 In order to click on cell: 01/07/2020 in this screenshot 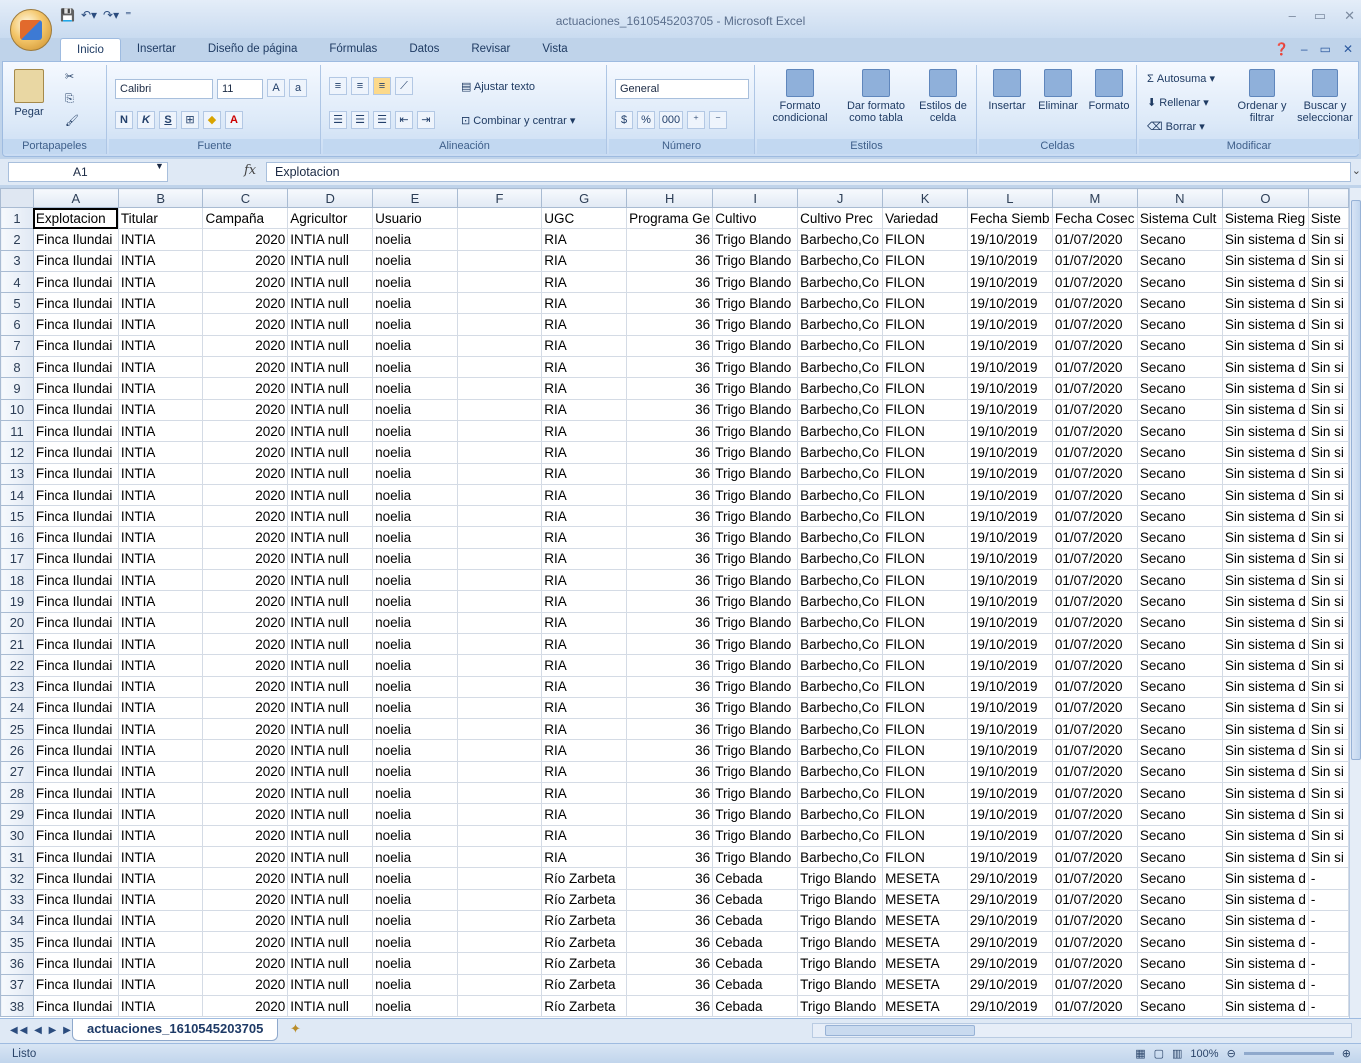, I will do `click(1094, 835)`.